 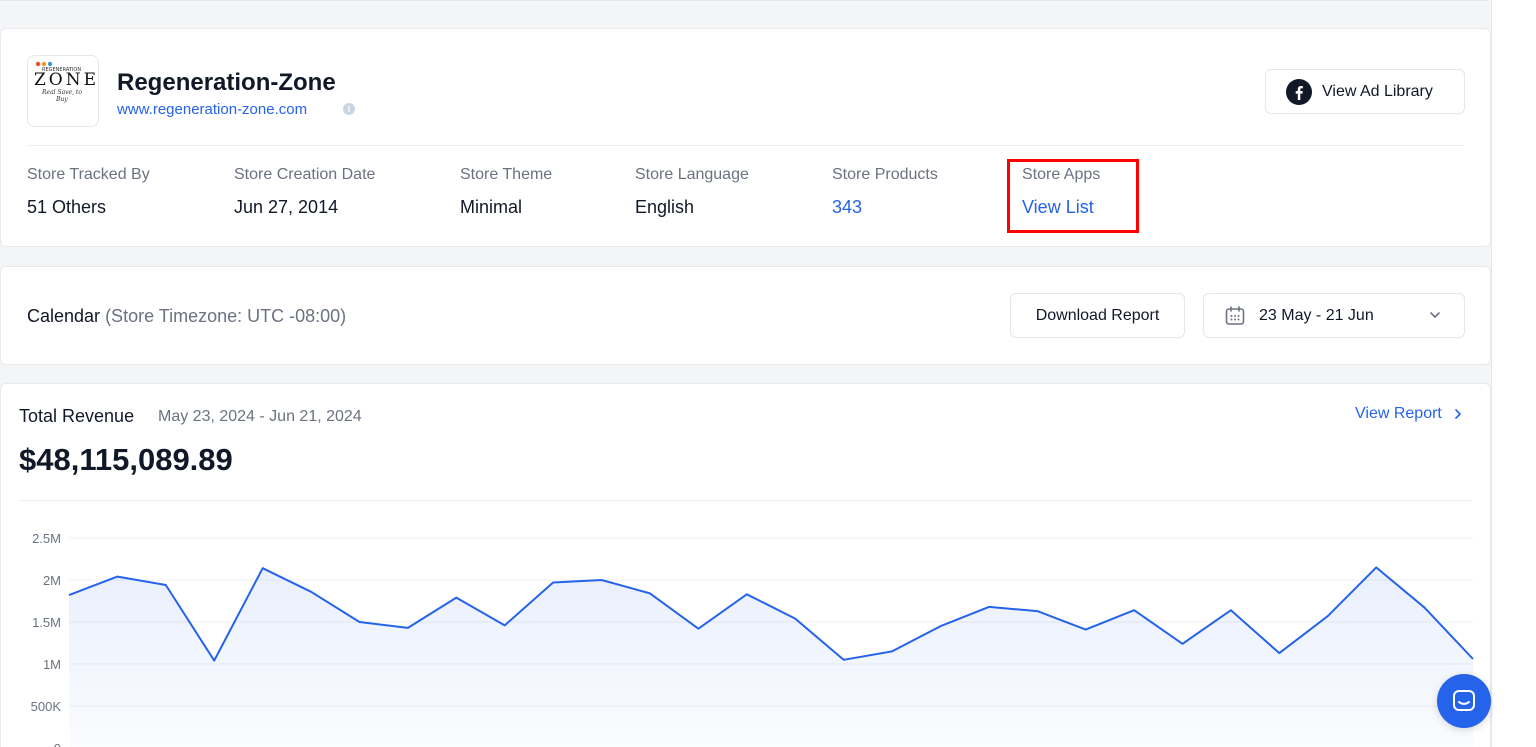 I want to click on stat-label: Store Creation Date, so click(x=305, y=174).